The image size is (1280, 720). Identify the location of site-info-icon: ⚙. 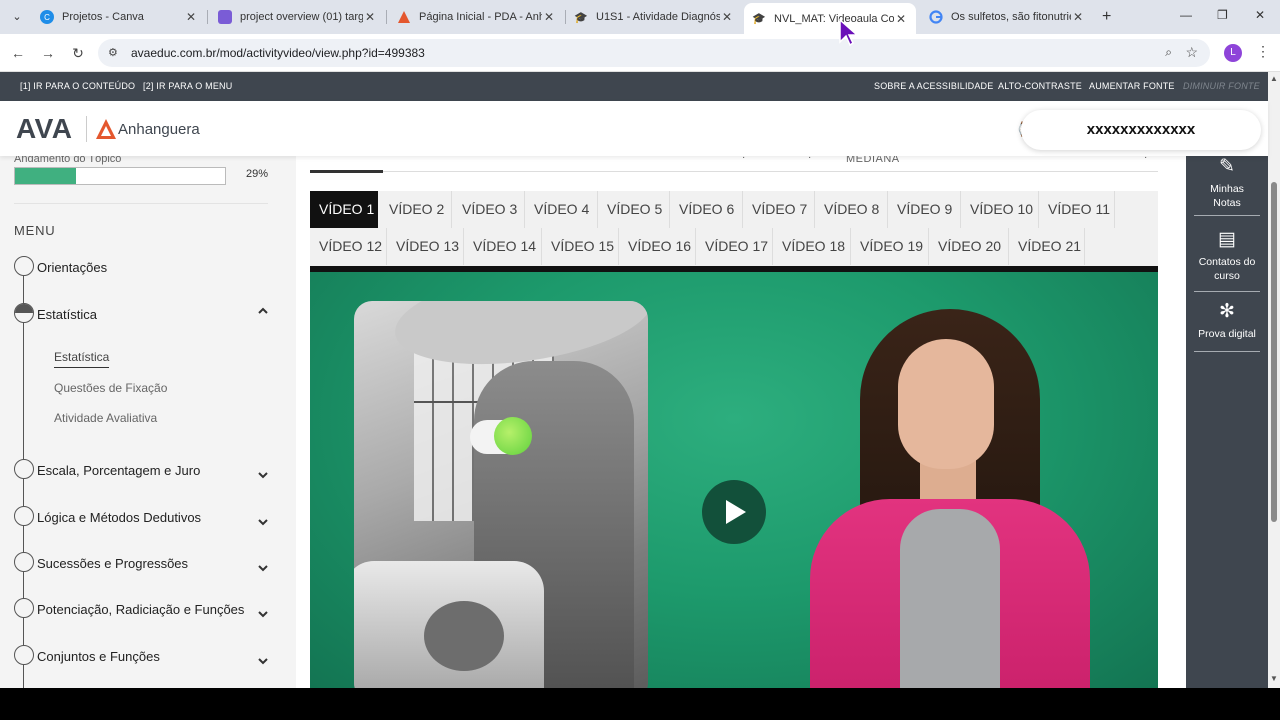
(115, 53).